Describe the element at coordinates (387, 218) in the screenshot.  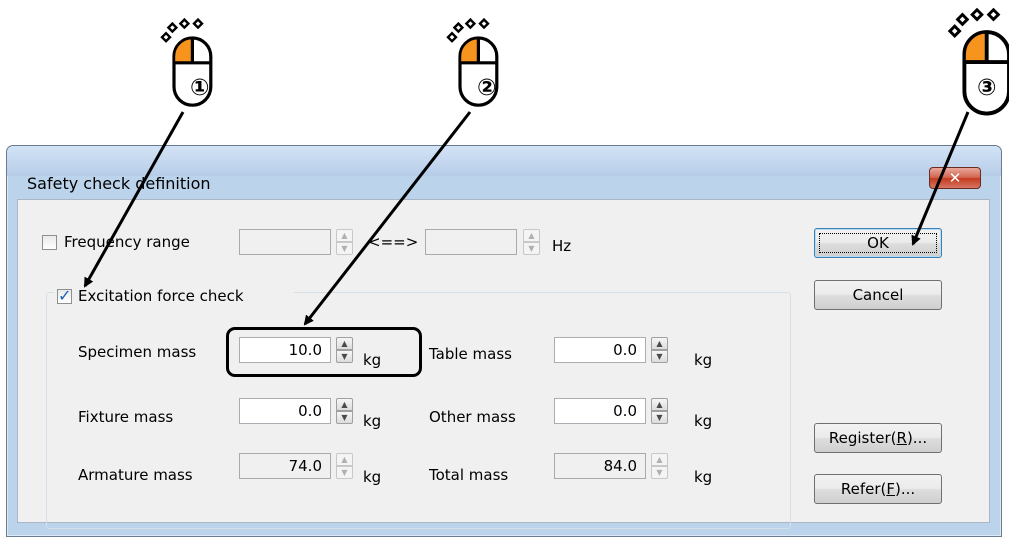
I see `arrow-to-specimen-mass` at that location.